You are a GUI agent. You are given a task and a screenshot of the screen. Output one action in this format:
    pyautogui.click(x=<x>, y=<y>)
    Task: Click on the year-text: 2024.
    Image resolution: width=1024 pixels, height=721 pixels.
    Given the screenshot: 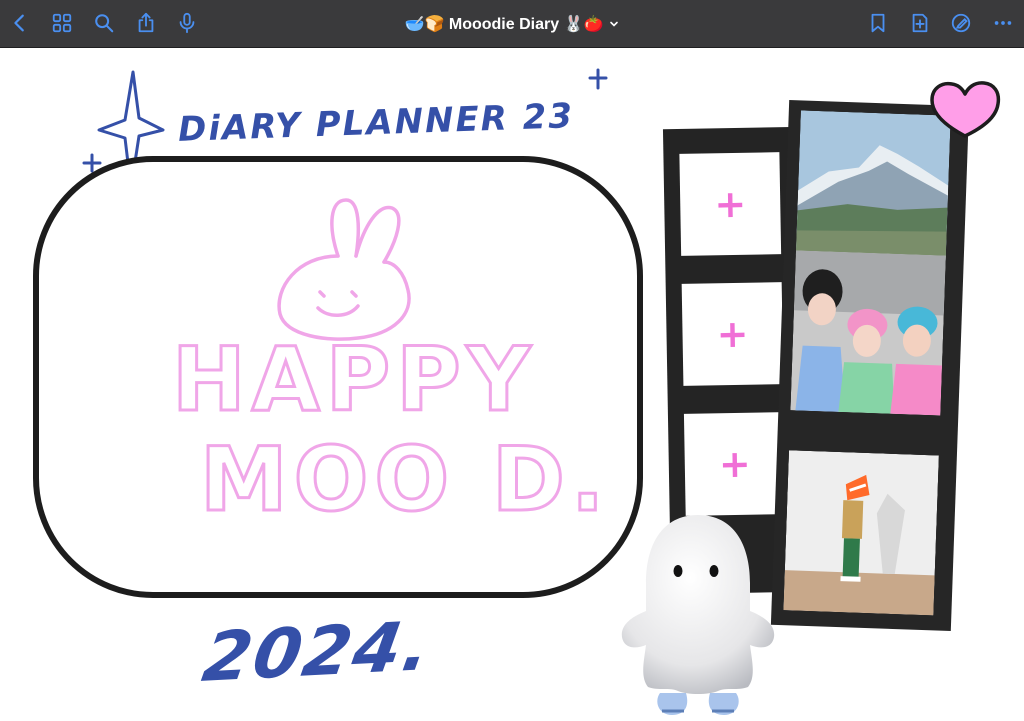 What is the action you would take?
    pyautogui.click(x=317, y=652)
    